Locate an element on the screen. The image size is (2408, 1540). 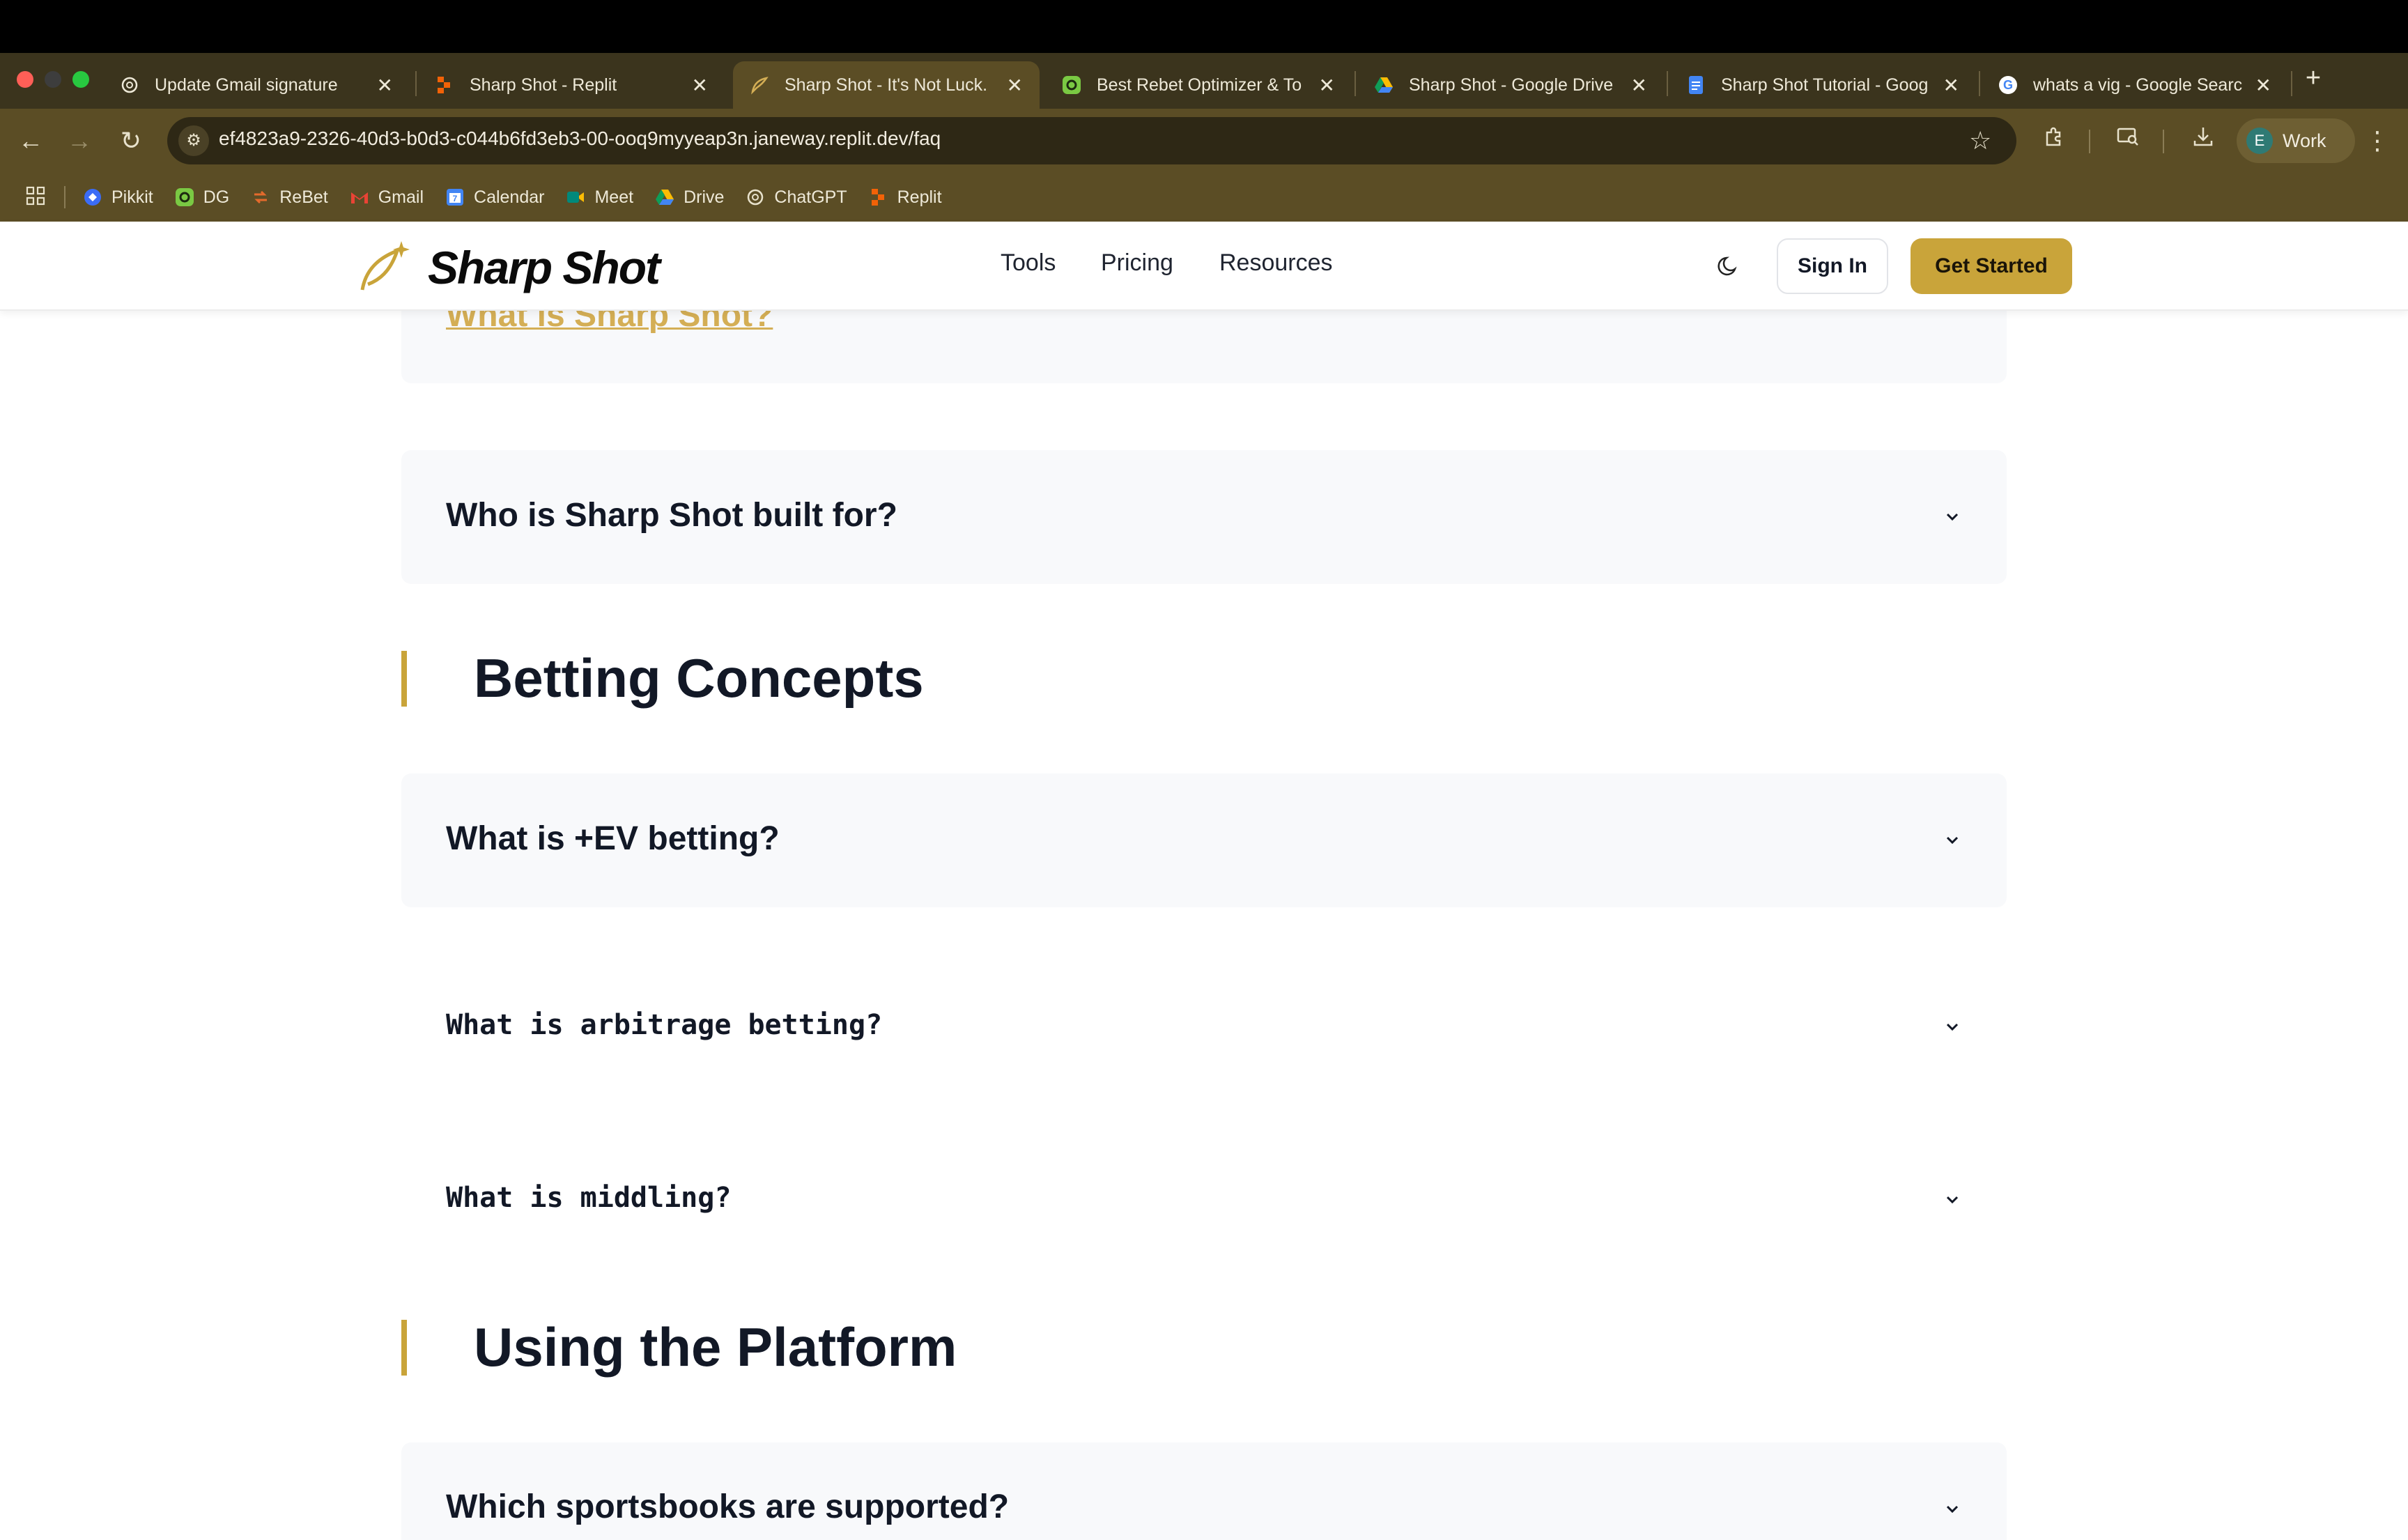
section-title: Using the Platform is located at coordinates (716, 1347).